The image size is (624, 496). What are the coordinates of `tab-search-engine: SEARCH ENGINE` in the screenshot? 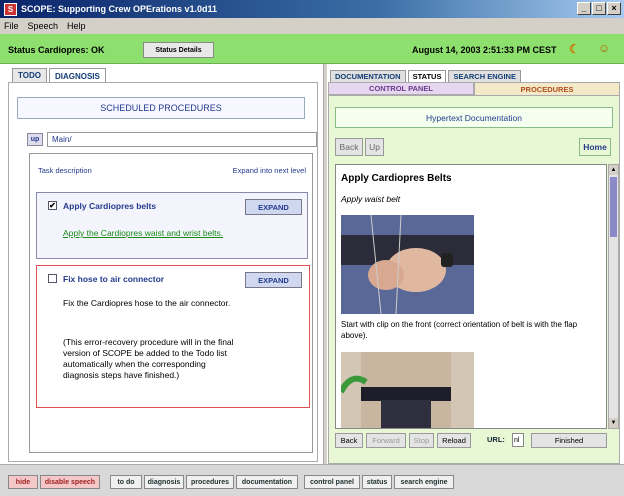 It's located at (484, 76).